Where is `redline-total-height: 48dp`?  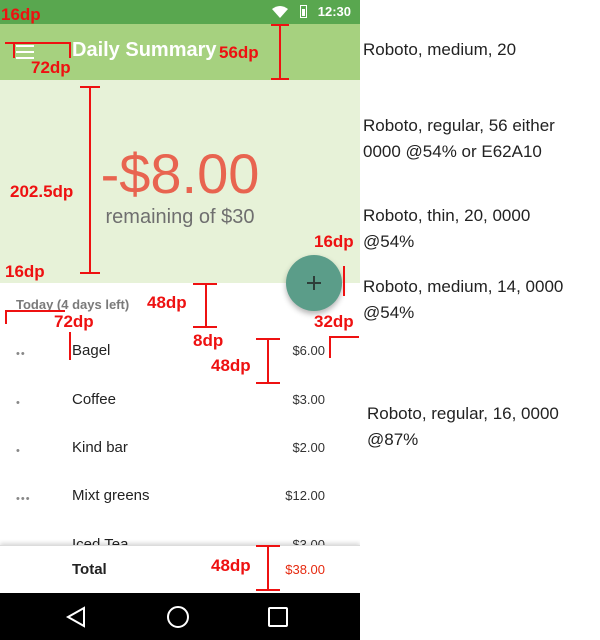
redline-total-height: 48dp is located at coordinates (231, 565).